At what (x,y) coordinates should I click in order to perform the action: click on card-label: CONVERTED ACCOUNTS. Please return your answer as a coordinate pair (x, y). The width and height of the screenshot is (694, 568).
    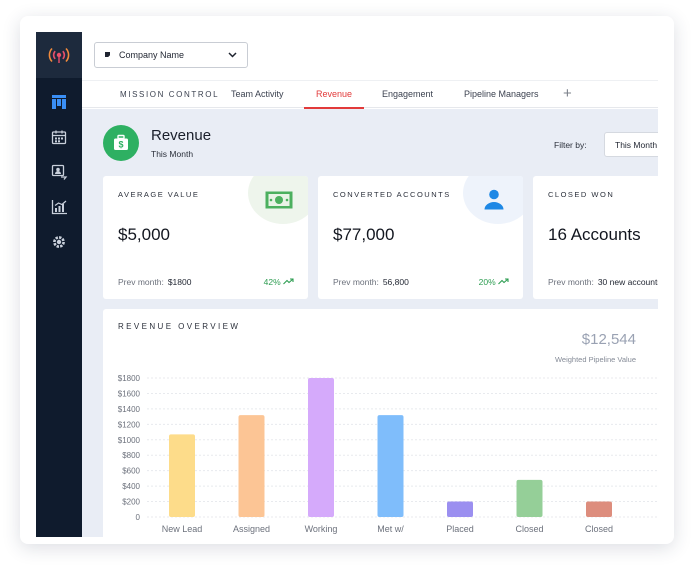
    Looking at the image, I should click on (392, 194).